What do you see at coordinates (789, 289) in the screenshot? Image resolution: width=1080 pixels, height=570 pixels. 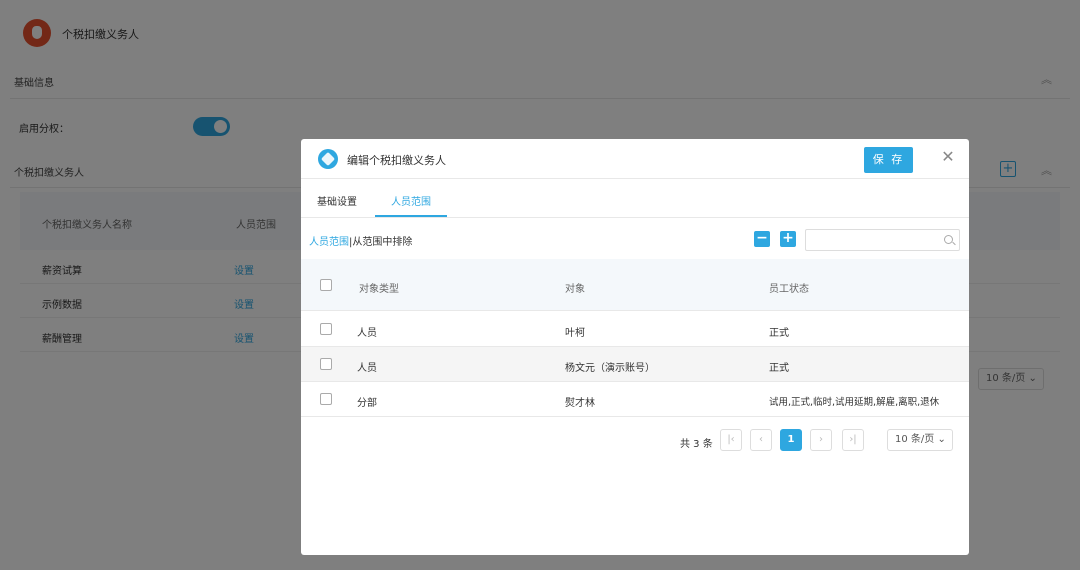 I see `th-employee-status: 员工状态` at bounding box center [789, 289].